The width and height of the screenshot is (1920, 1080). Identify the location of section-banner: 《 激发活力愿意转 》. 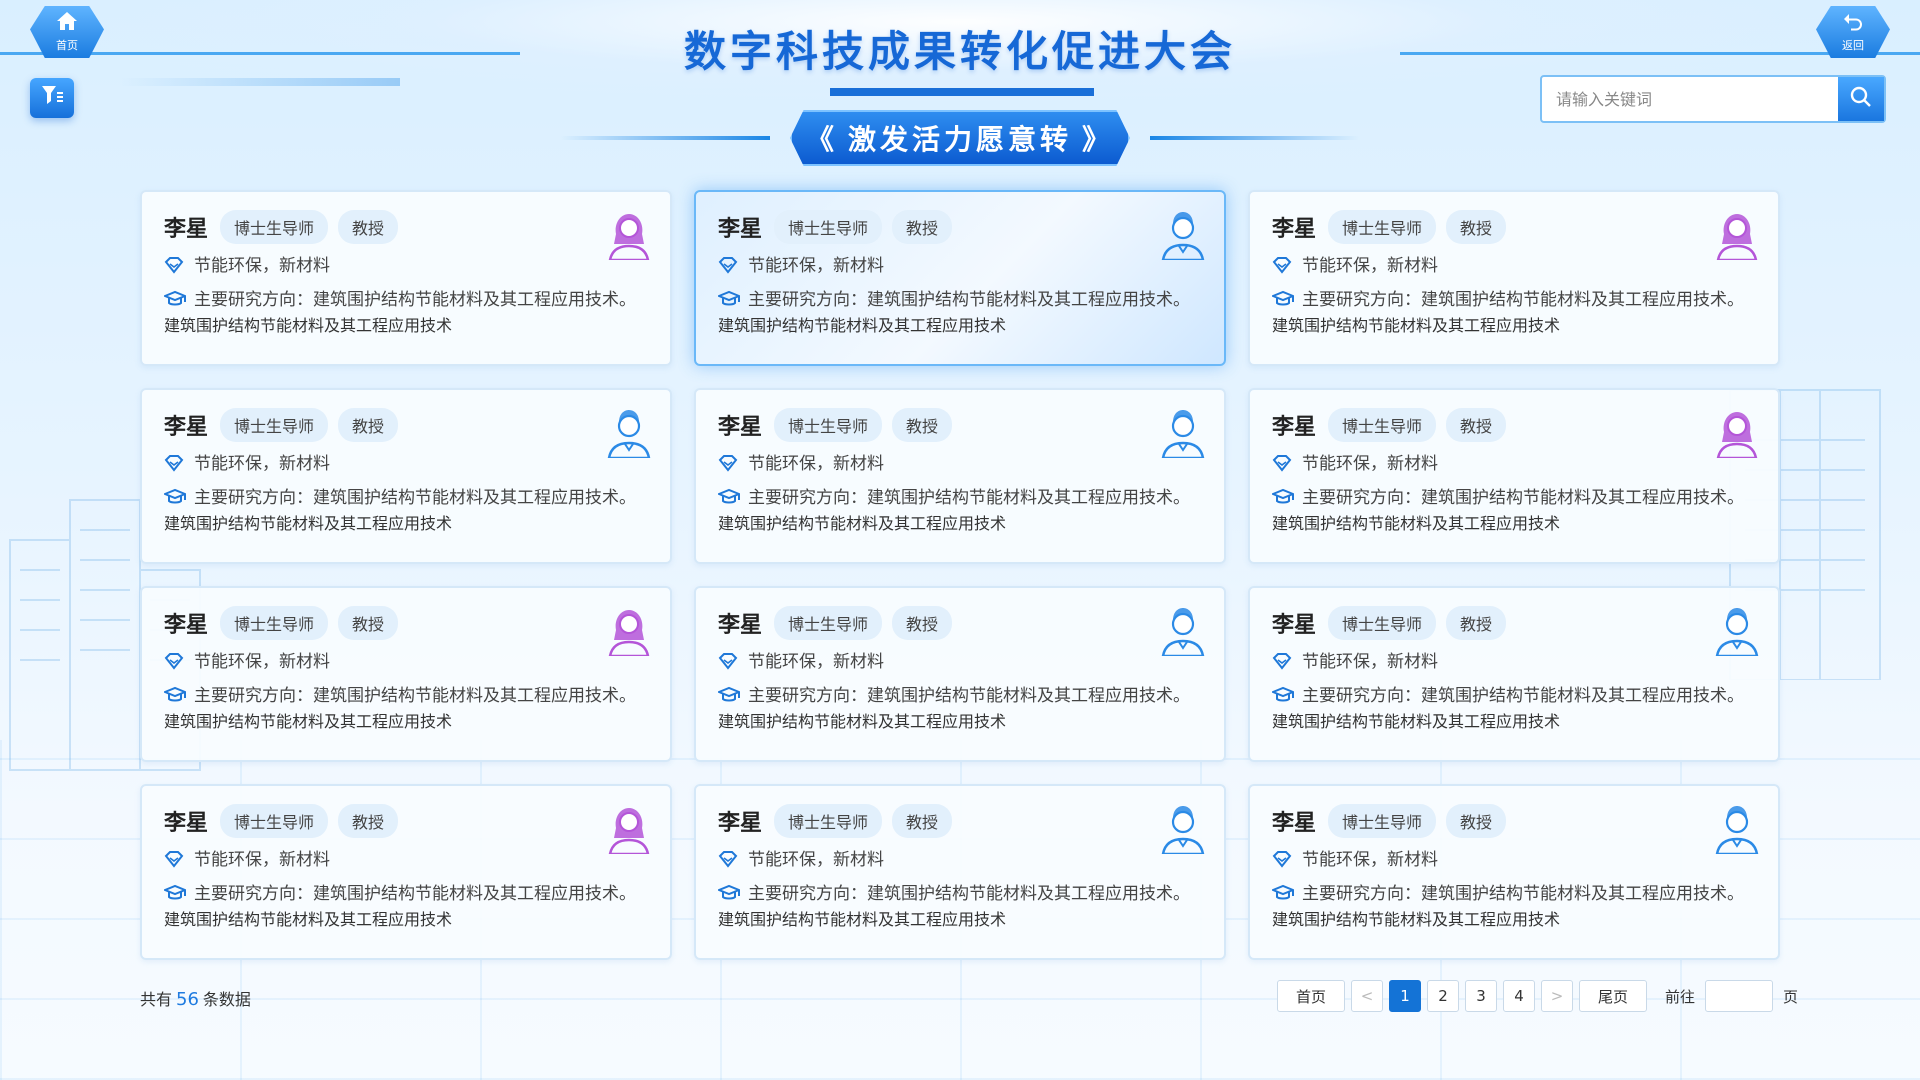
(960, 138).